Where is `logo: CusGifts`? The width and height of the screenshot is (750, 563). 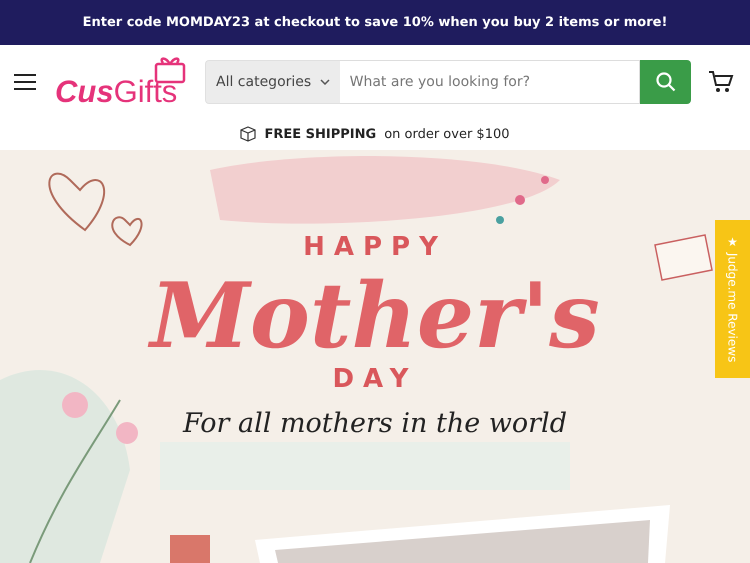
logo: CusGifts is located at coordinates (121, 82).